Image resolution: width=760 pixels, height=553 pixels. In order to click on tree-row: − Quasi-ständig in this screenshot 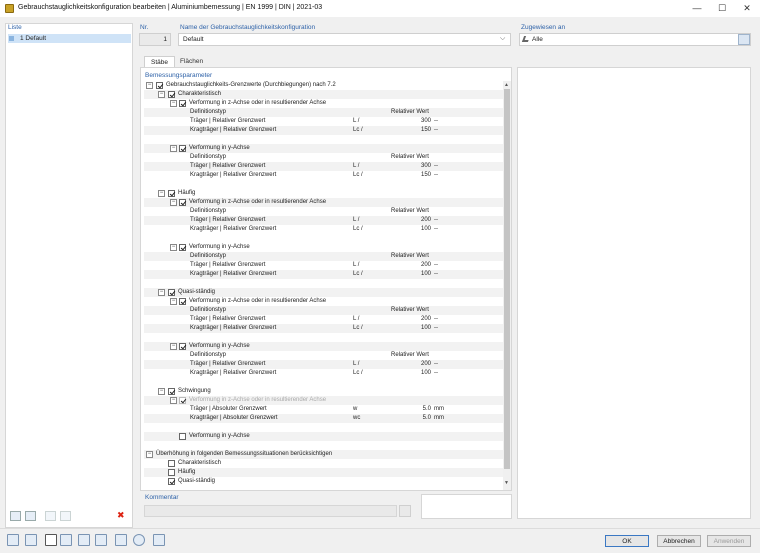, I will do `click(325, 292)`.